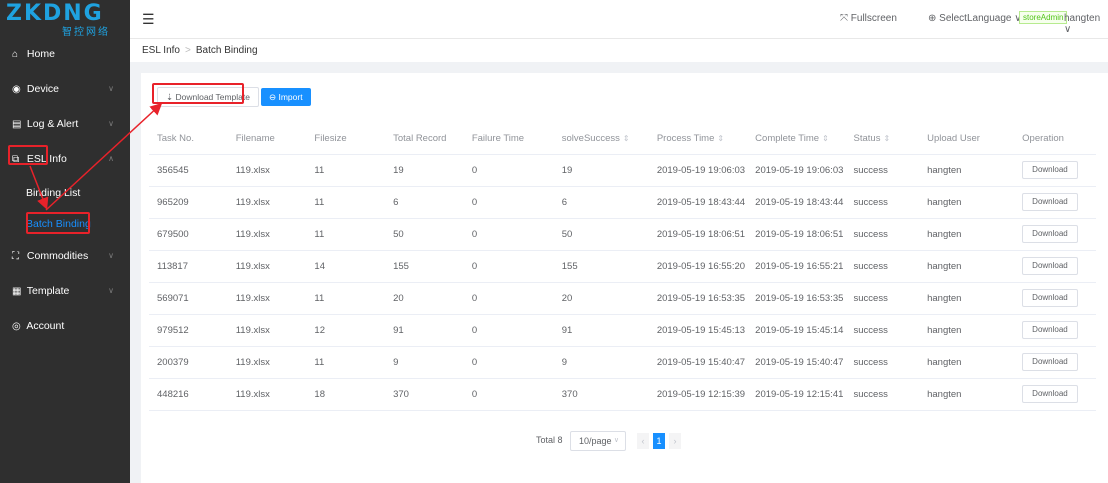 Image resolution: width=1108 pixels, height=483 pixels. Describe the element at coordinates (882, 139) in the screenshot. I see `column-header: Status ⇕` at that location.